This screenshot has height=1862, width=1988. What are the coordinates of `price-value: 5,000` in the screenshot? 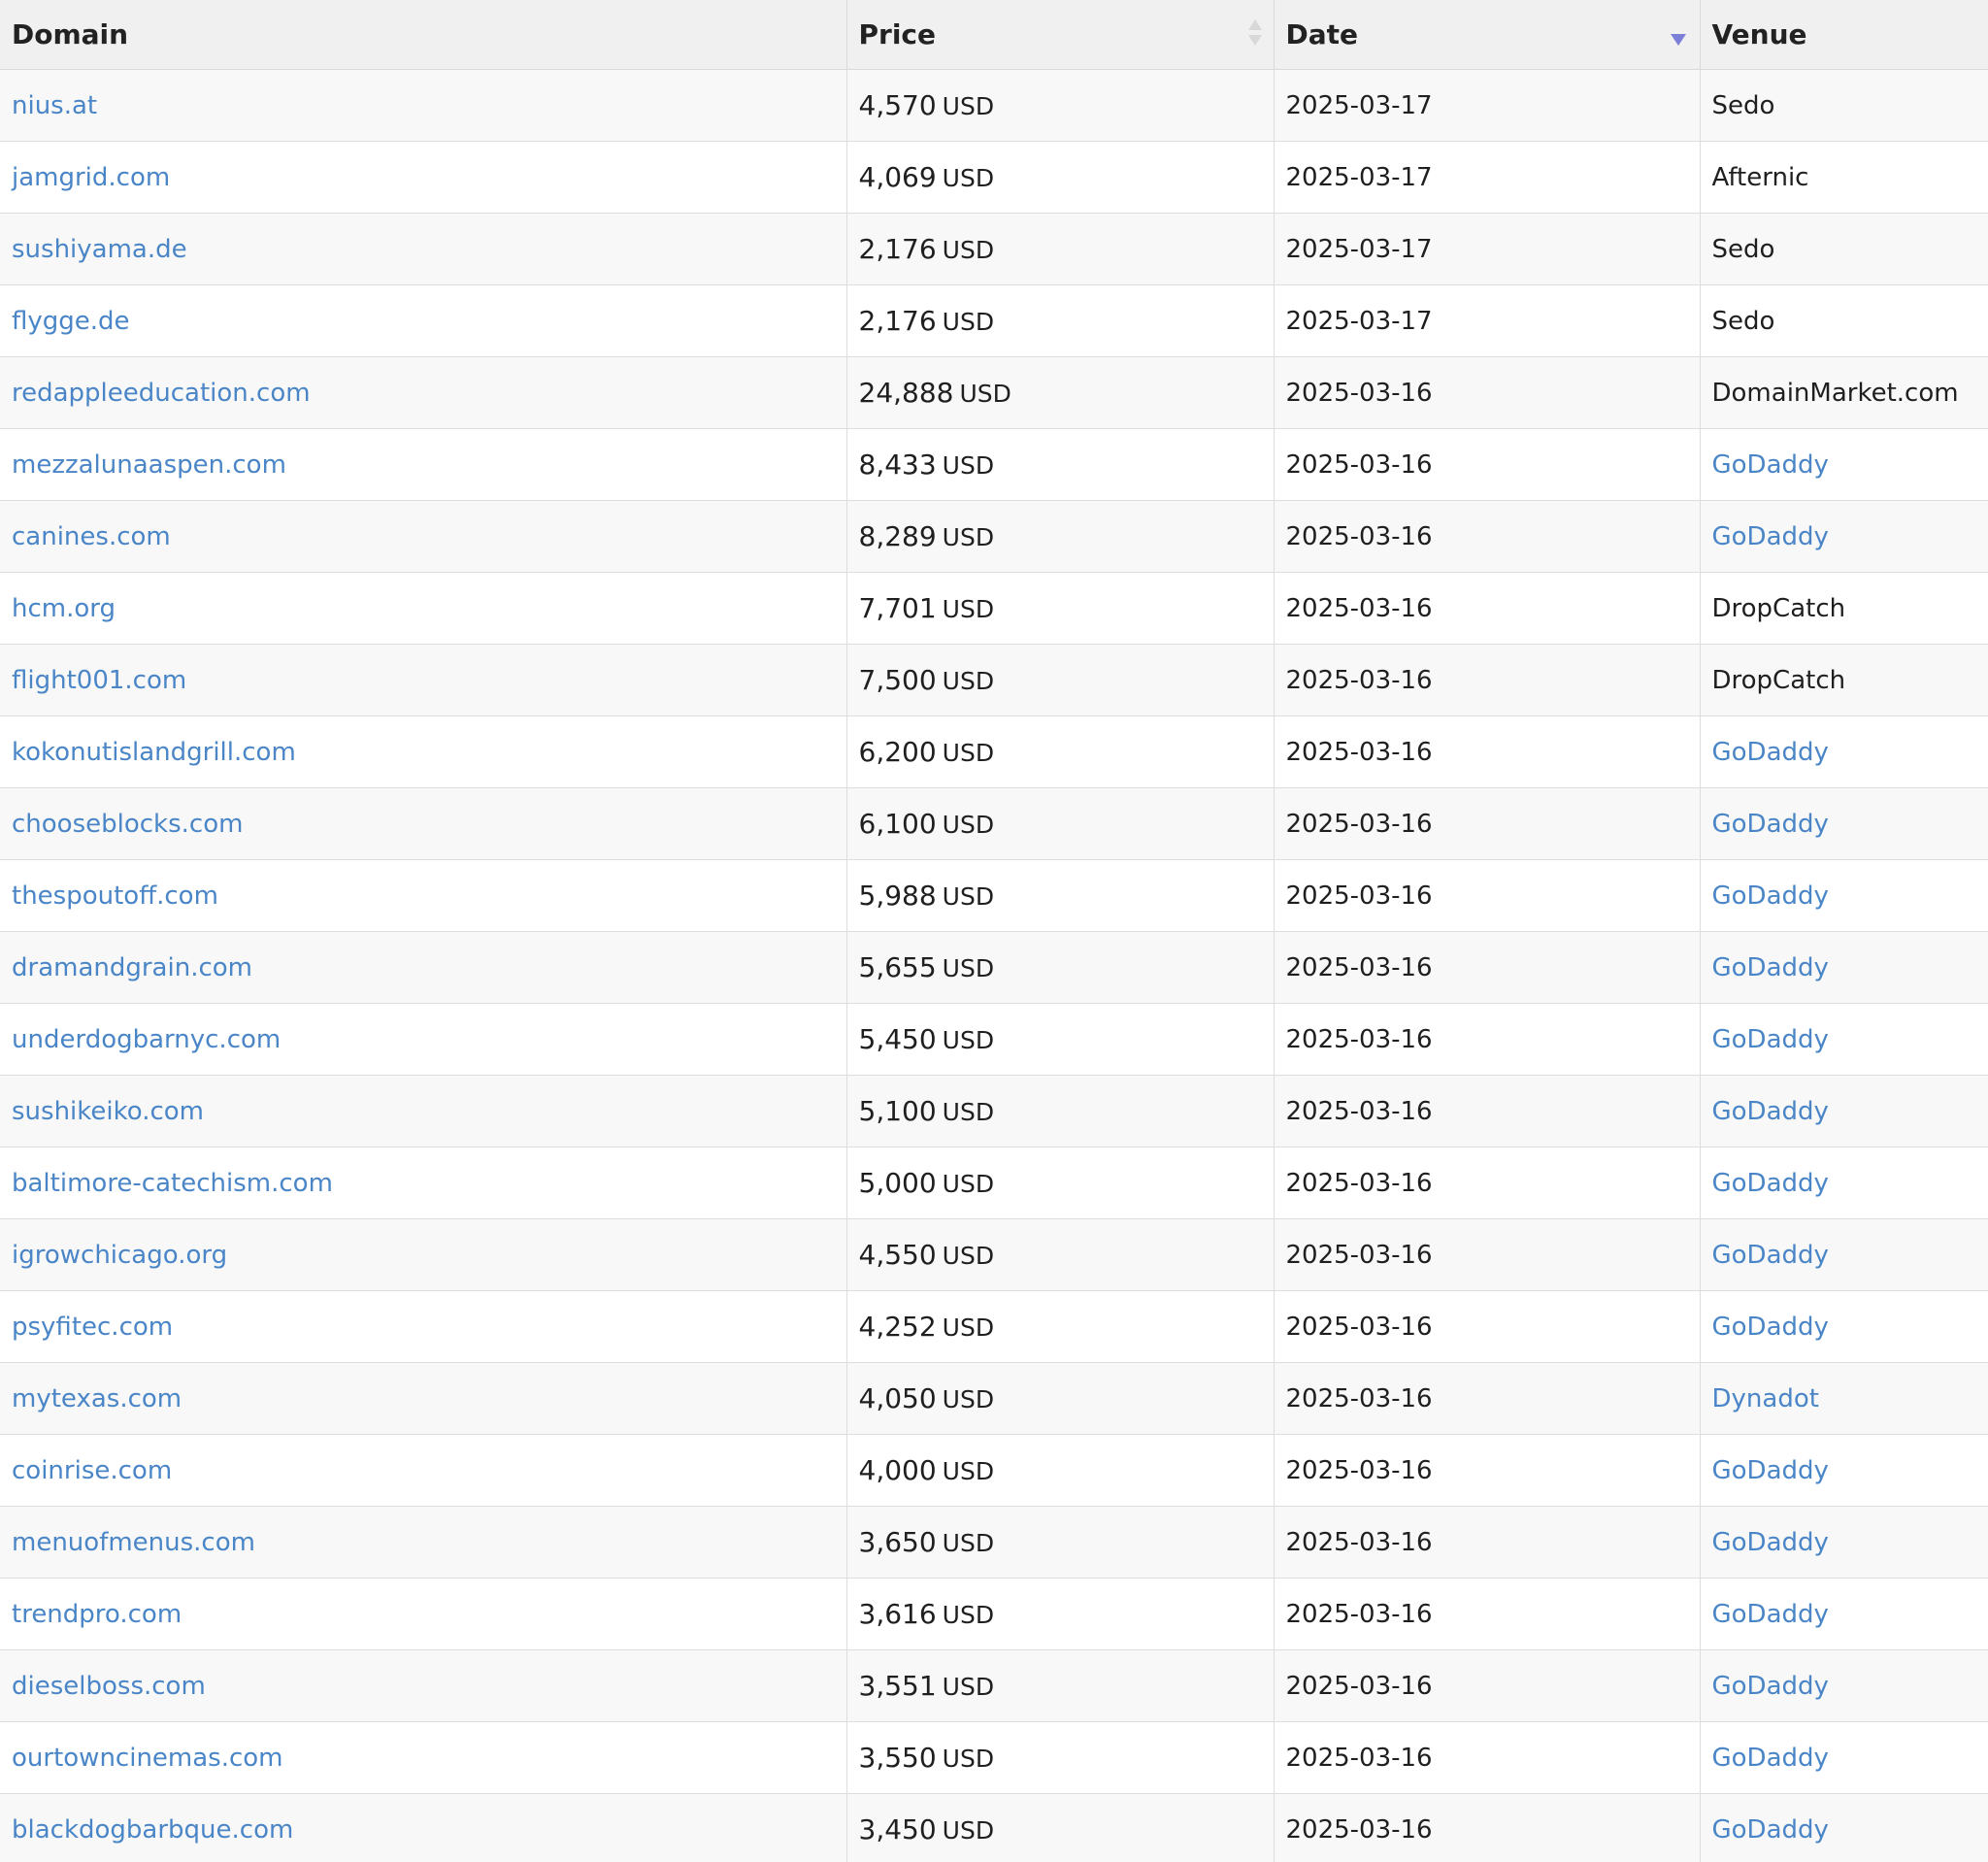 It's located at (898, 1183).